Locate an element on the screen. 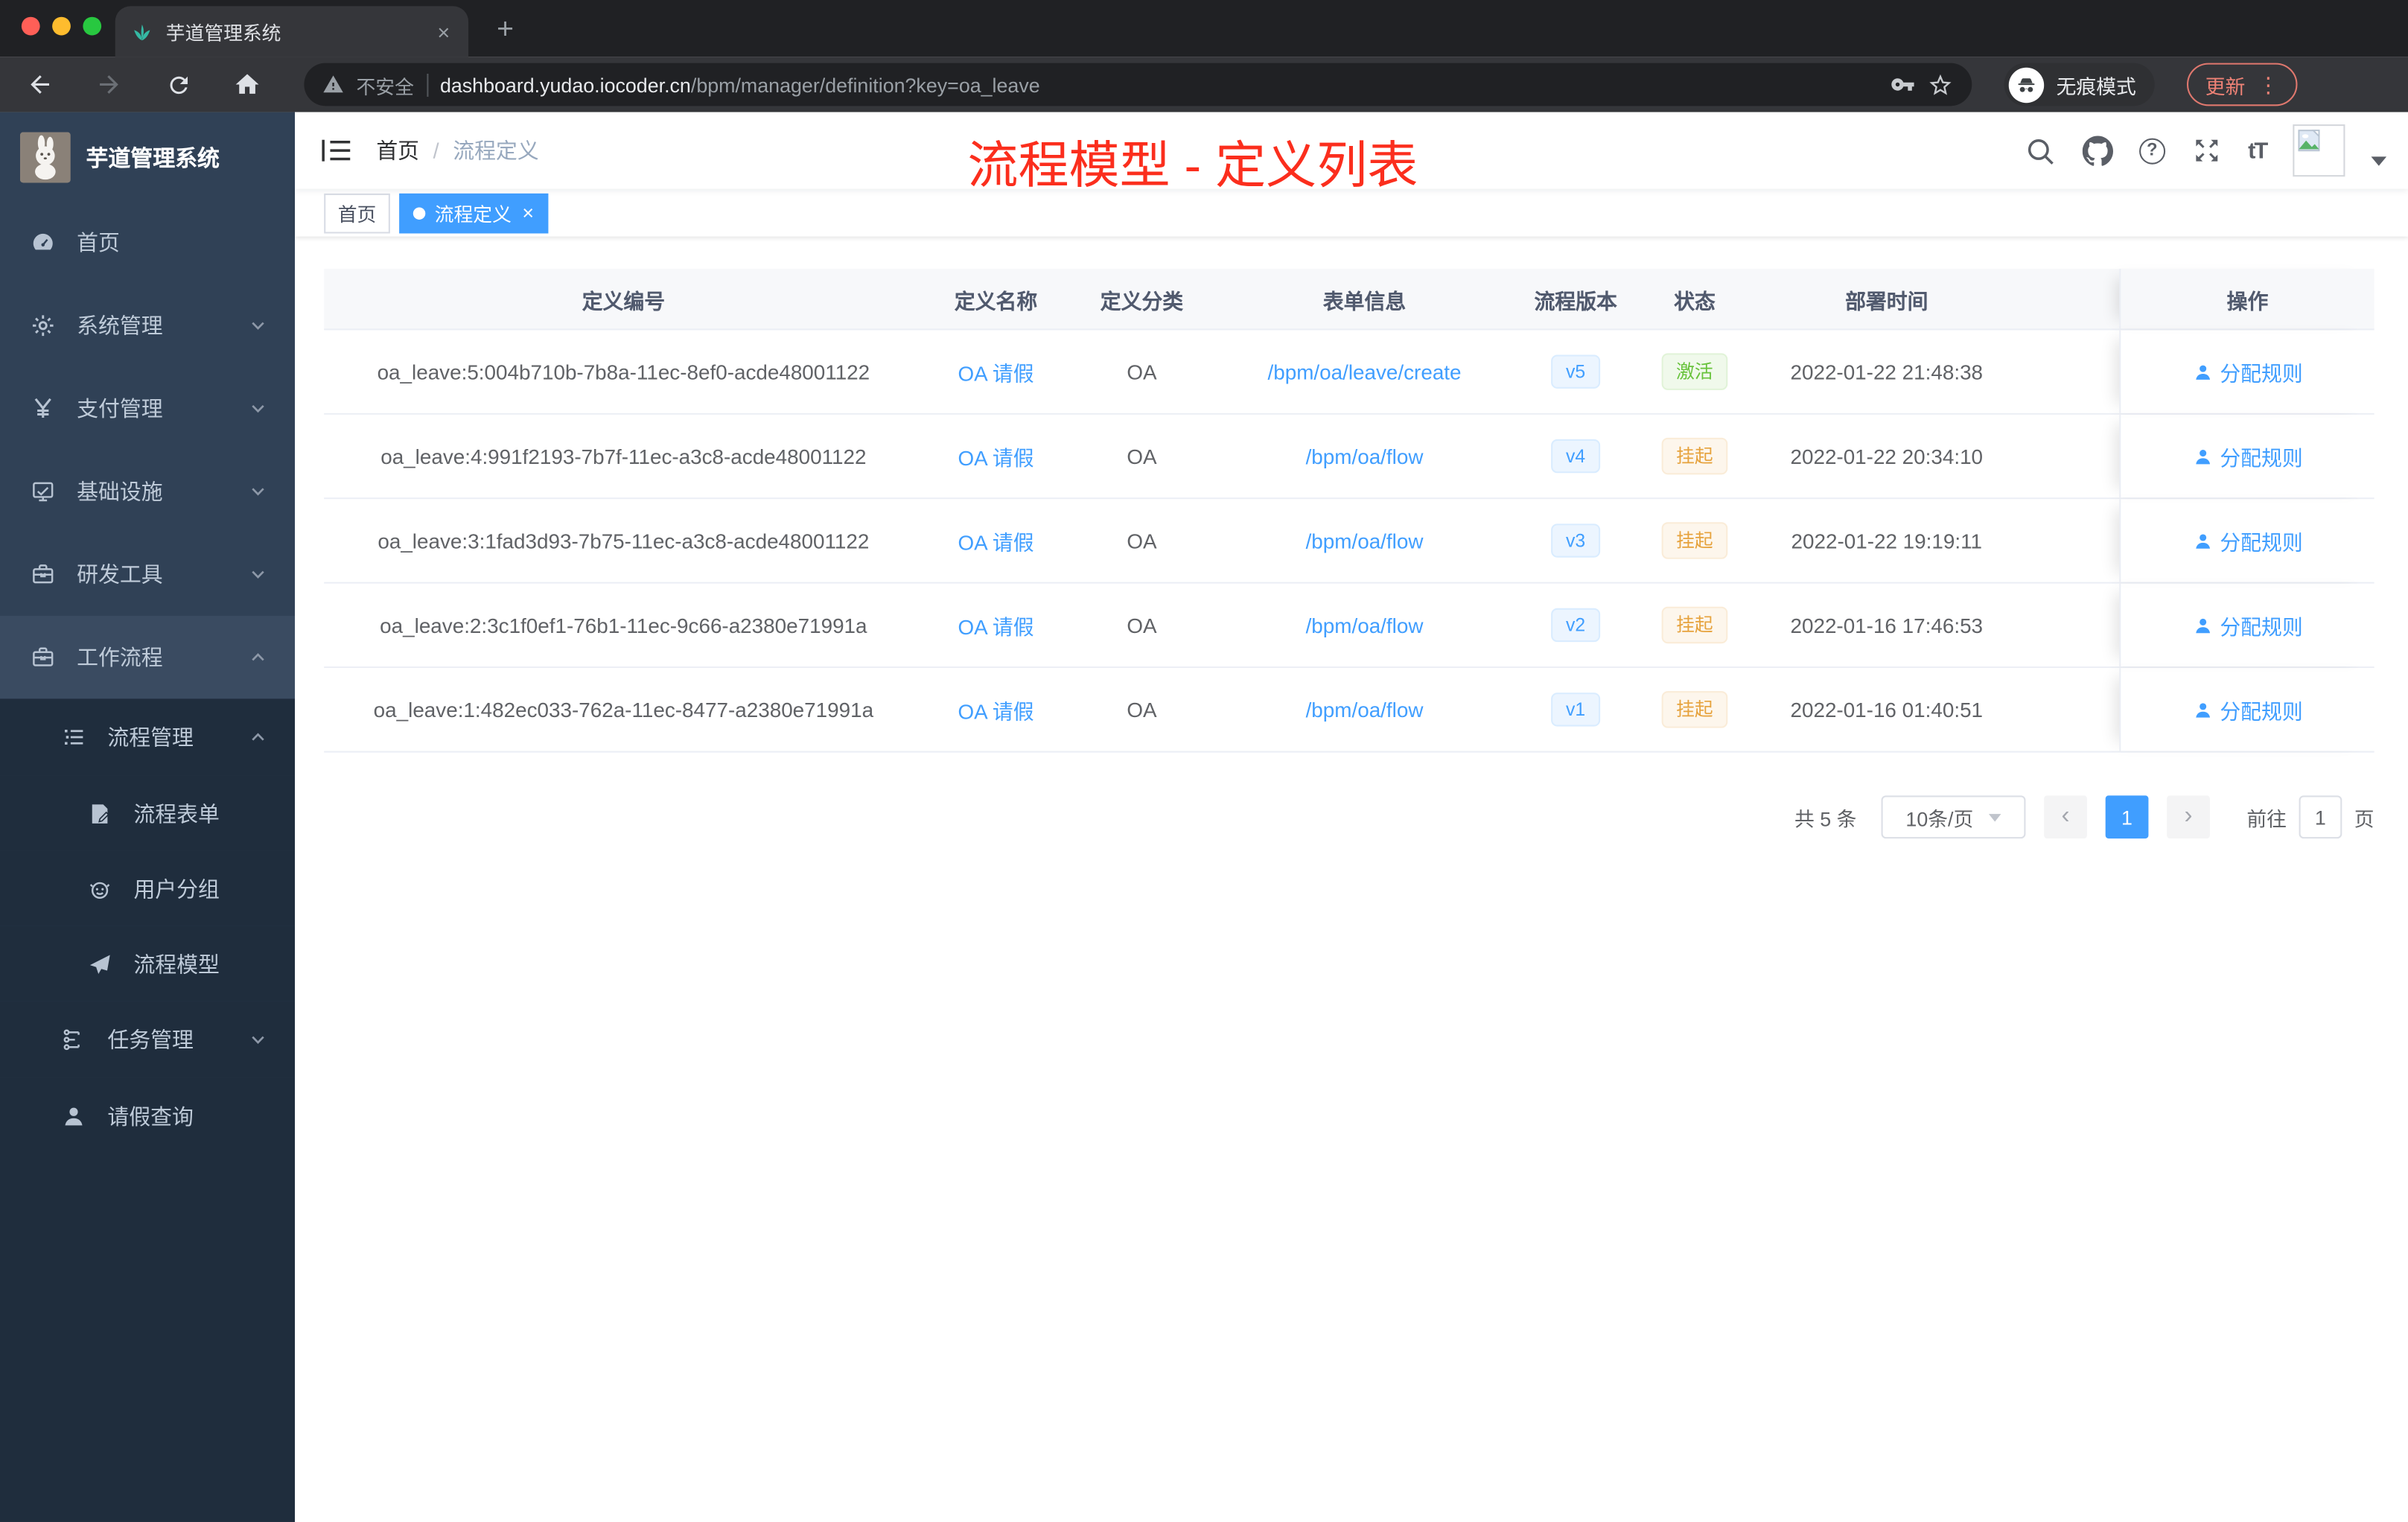 The image size is (2408, 1522). app-logo: 芋道管理系统 is located at coordinates (147, 157).